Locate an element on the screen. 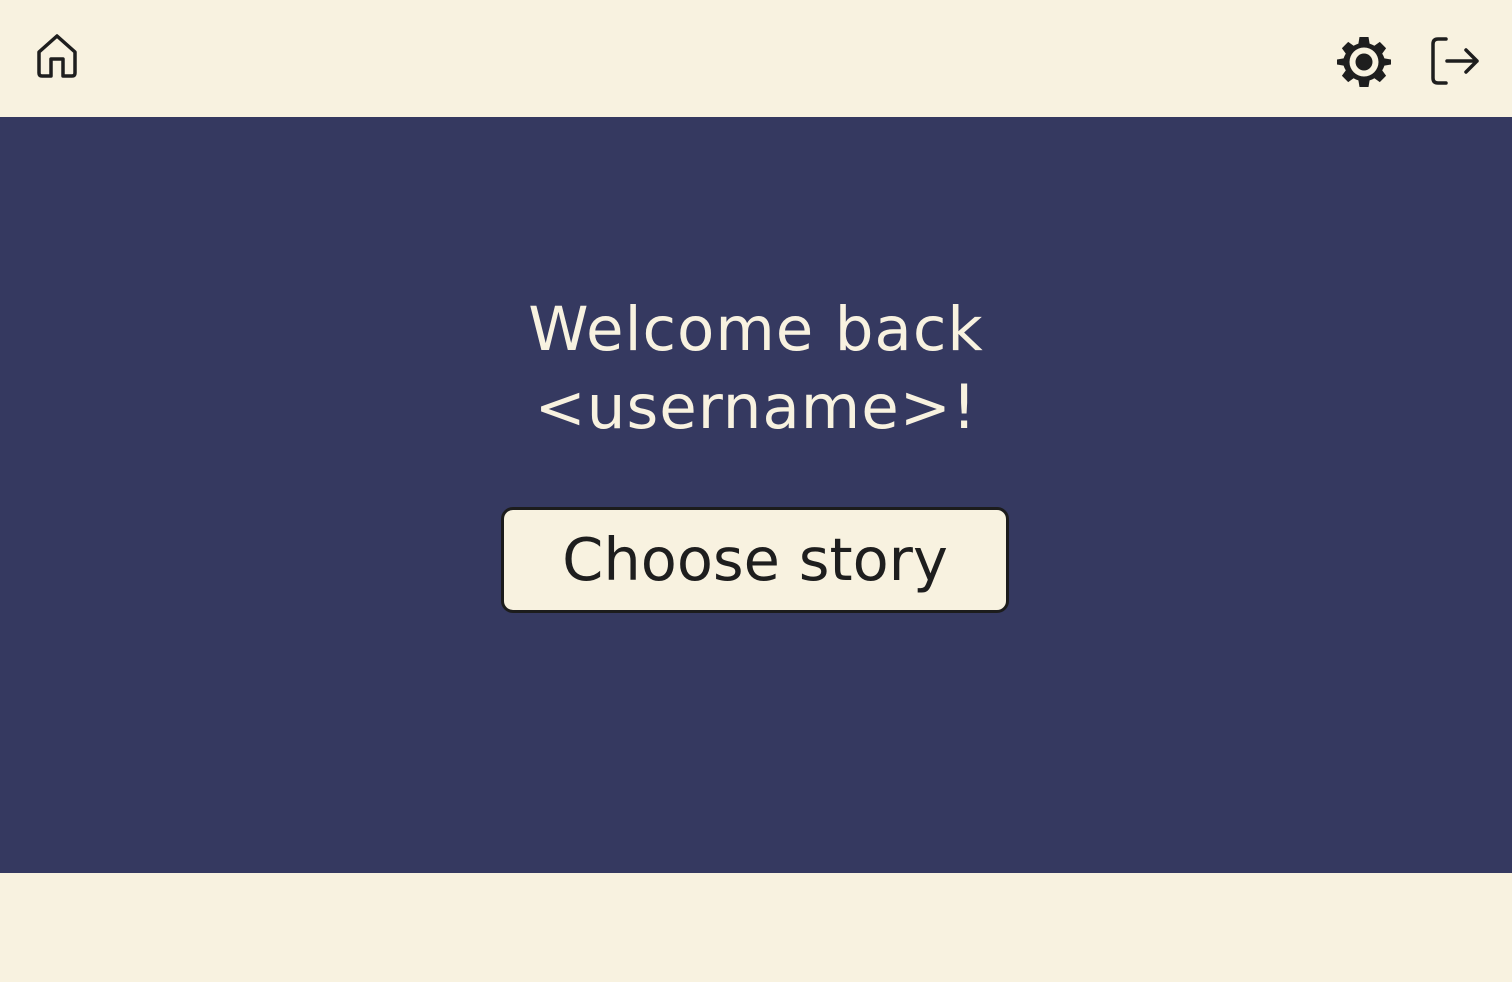 This screenshot has width=1512, height=982. footer is located at coordinates (756, 927).